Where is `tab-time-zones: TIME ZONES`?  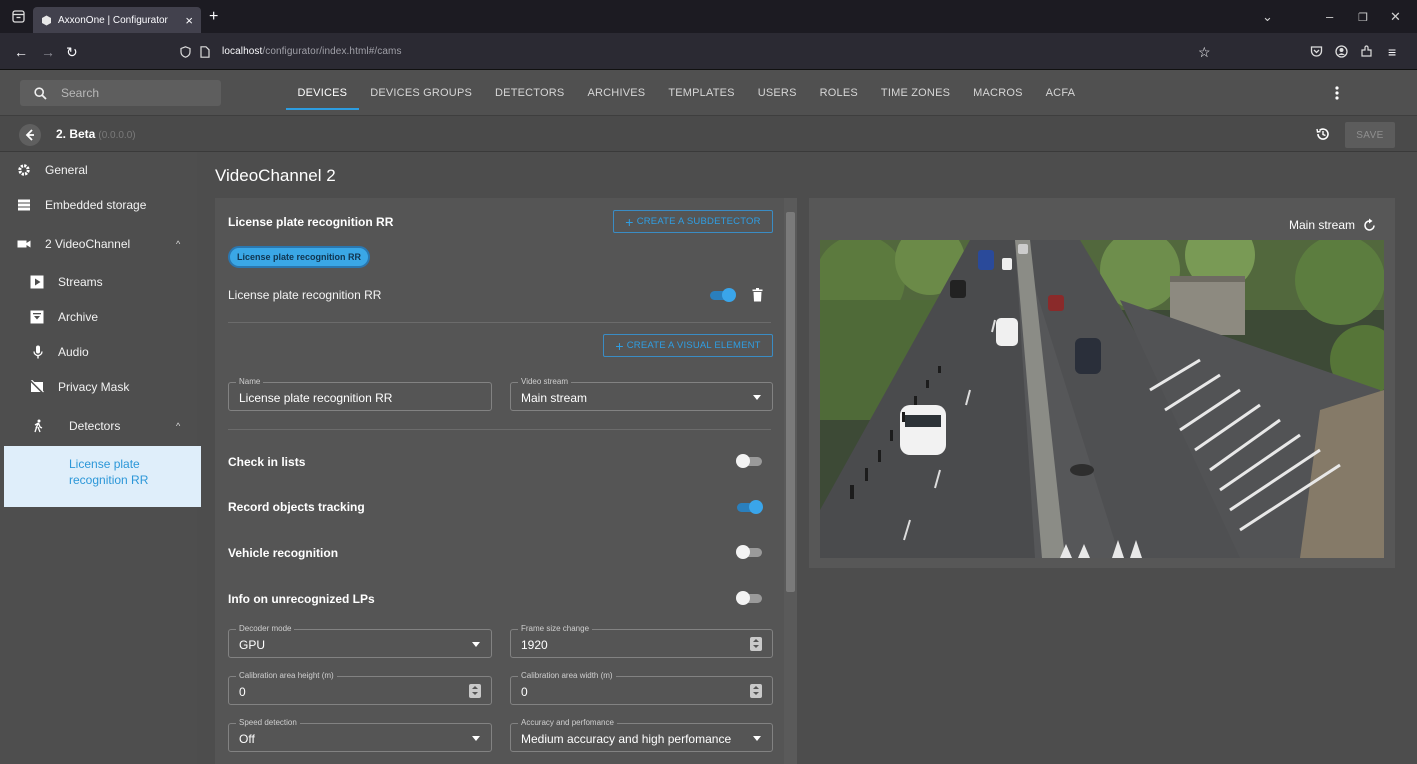 tab-time-zones: TIME ZONES is located at coordinates (915, 93).